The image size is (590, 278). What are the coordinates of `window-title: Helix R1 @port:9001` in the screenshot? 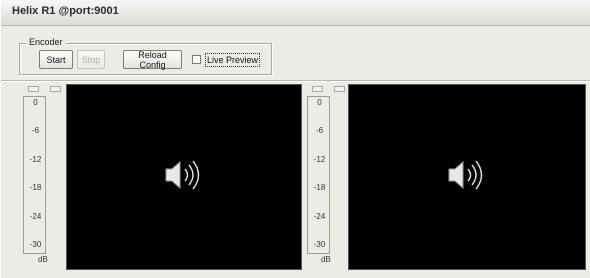 It's located at (65, 11).